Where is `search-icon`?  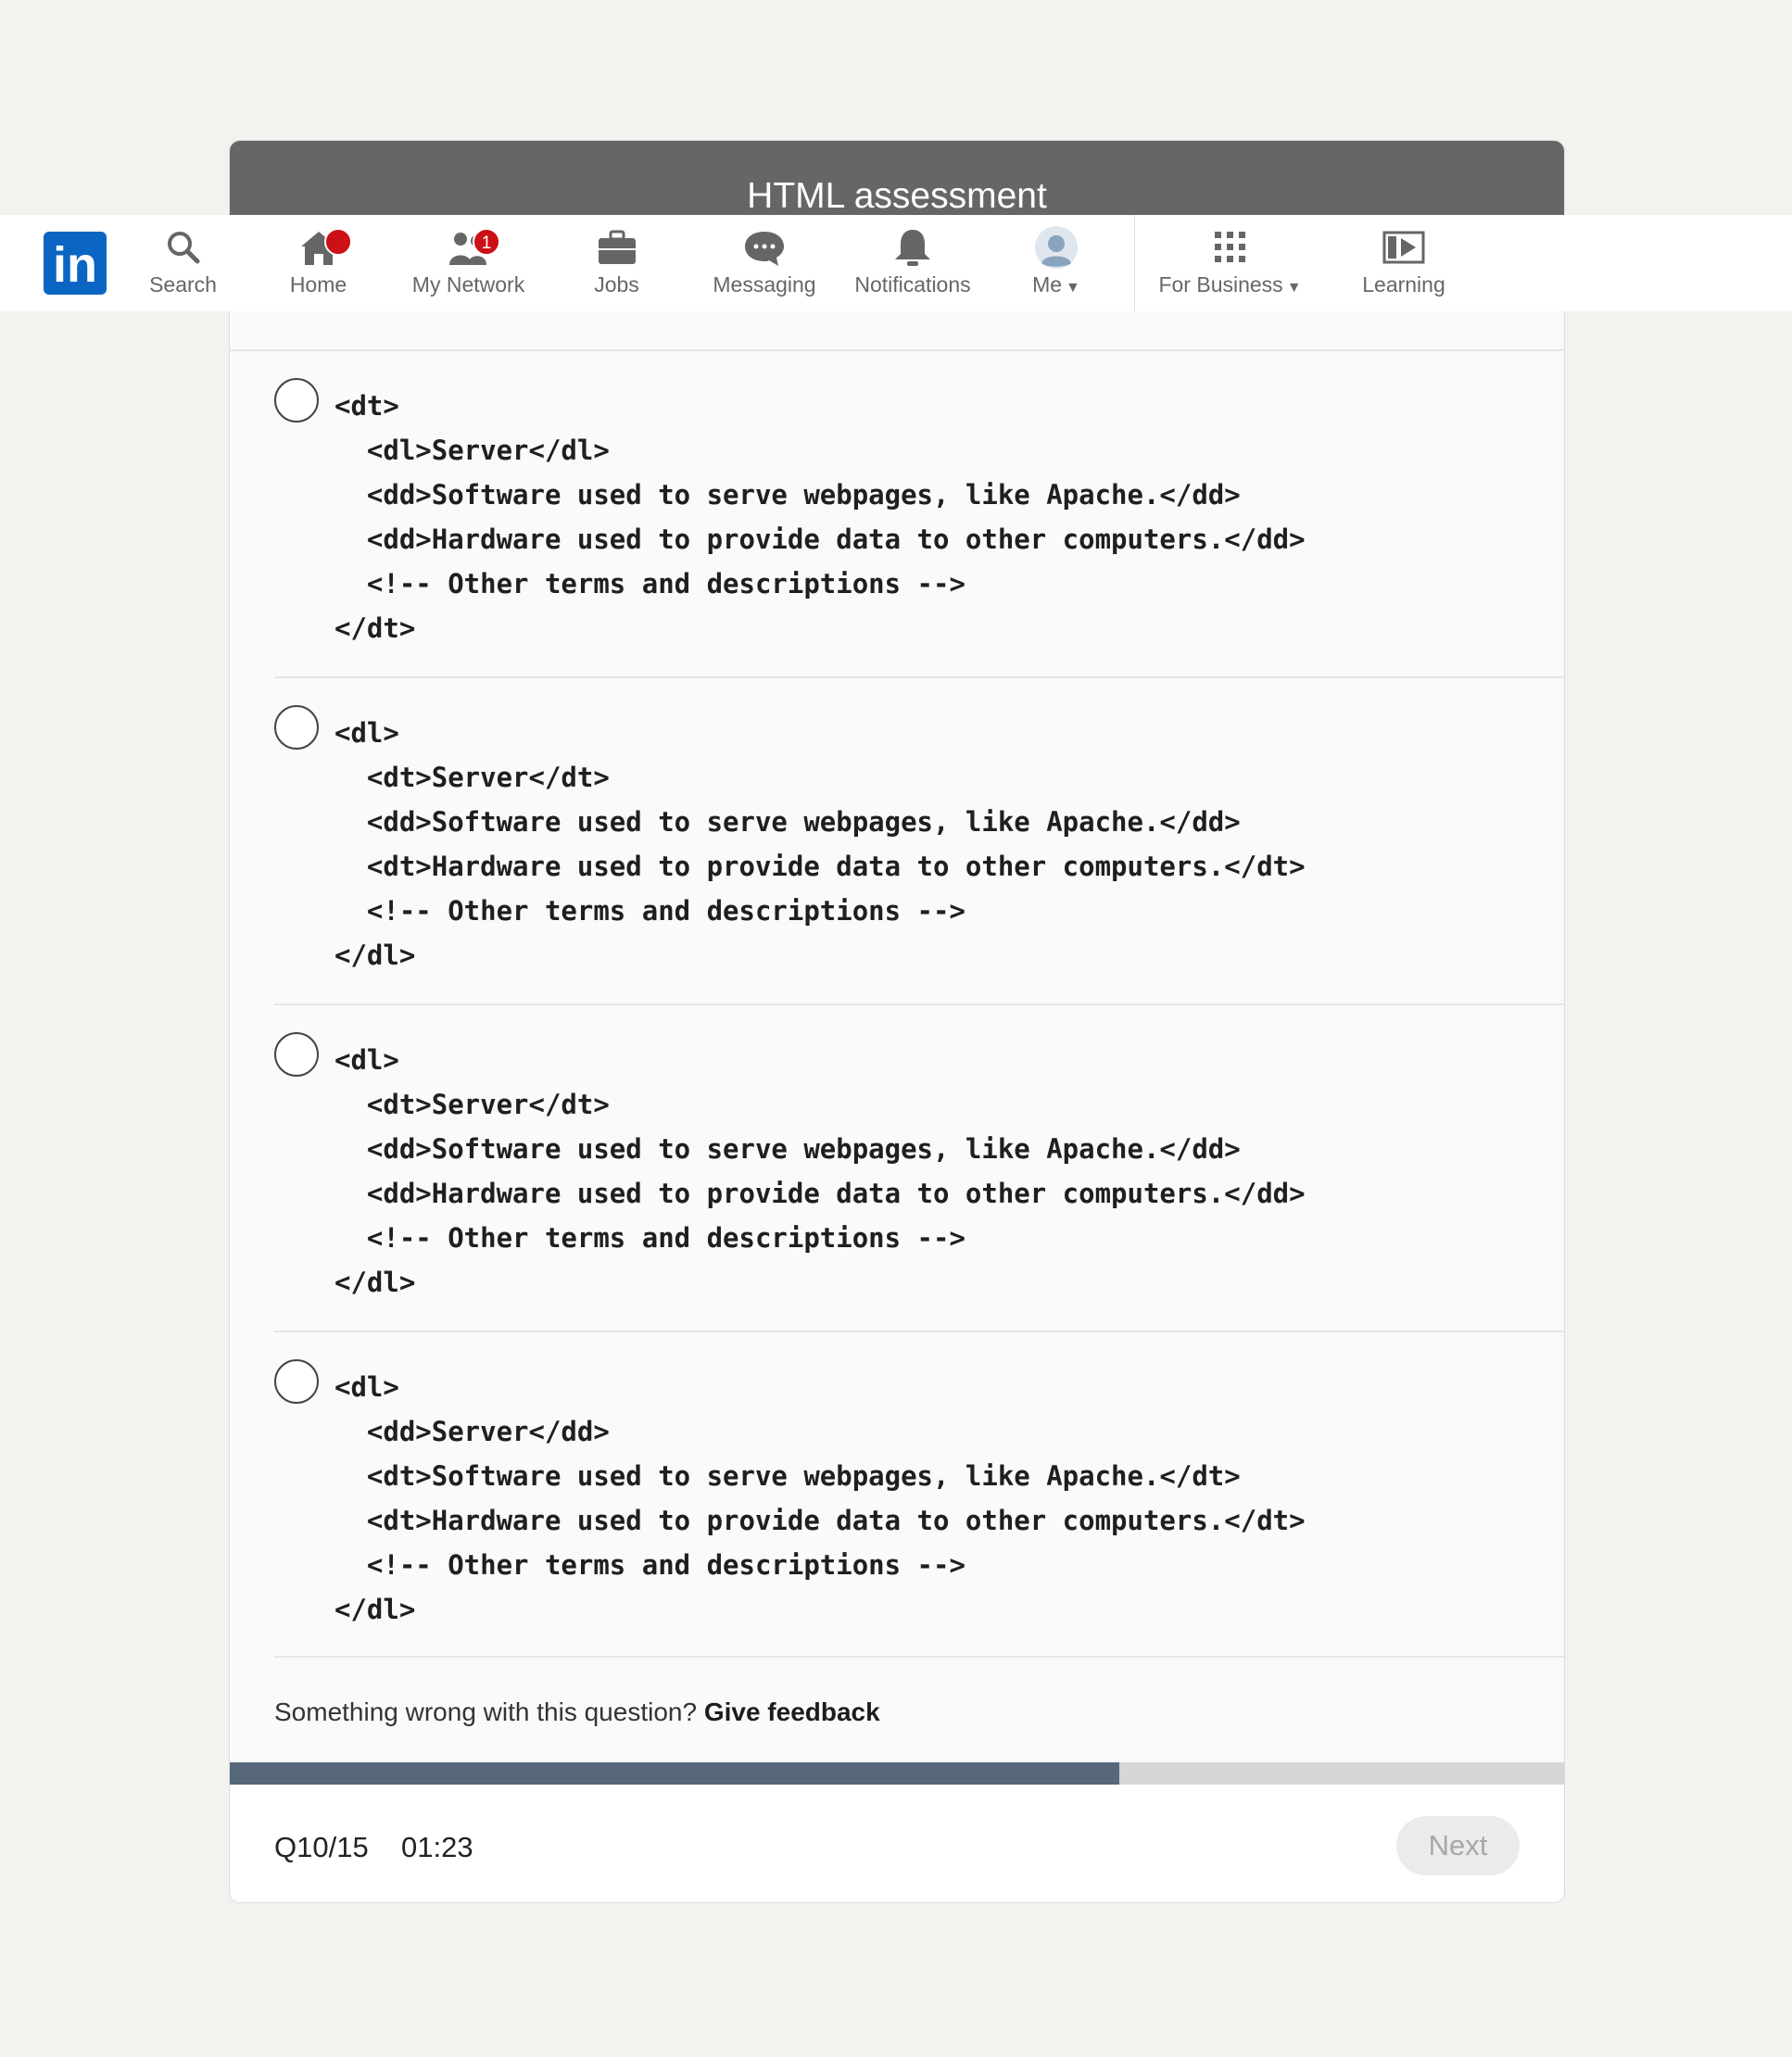
search-icon is located at coordinates (183, 248).